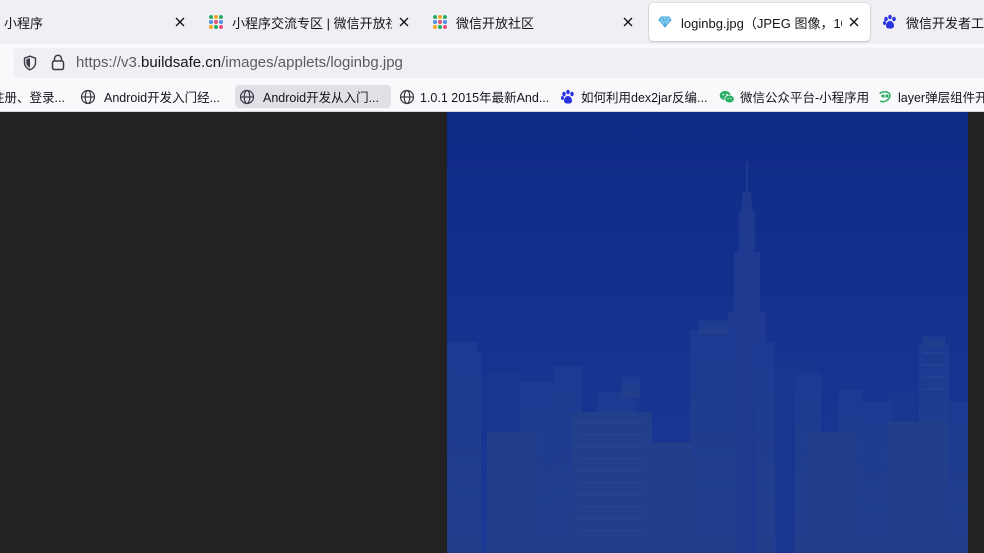  I want to click on image-file-icon, so click(665, 22).